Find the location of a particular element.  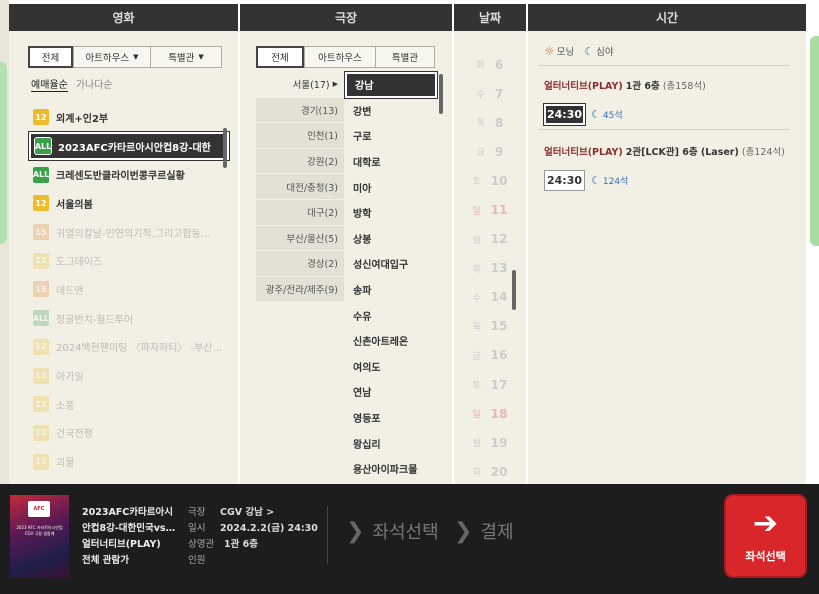

remaining-seats-label: 124석 is located at coordinates (615, 182).